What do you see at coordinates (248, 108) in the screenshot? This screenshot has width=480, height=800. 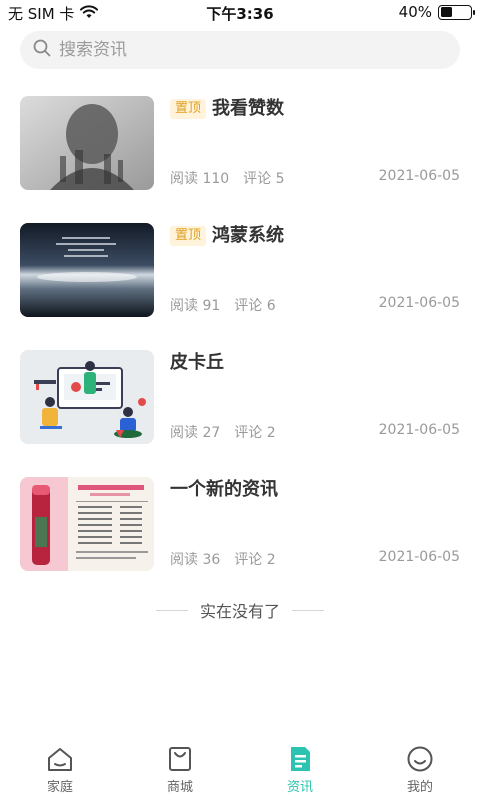 I see `news-title: 我看赞数` at bounding box center [248, 108].